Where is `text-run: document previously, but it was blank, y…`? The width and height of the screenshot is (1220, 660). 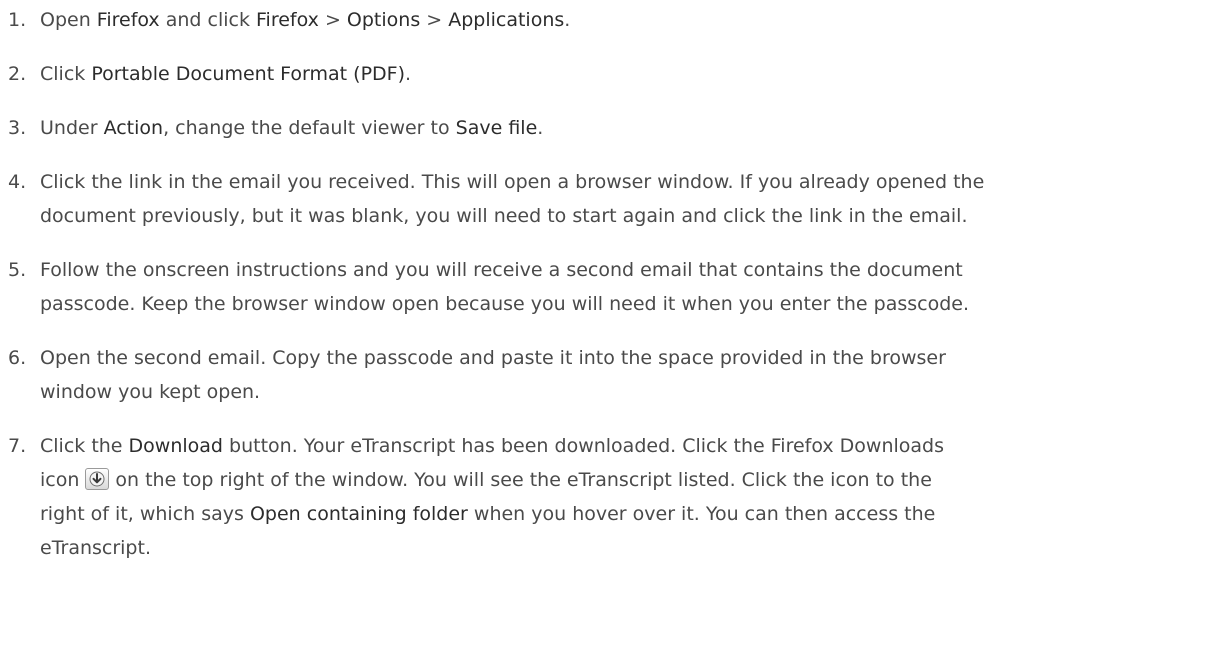
text-run: document previously, but it was blank, y… is located at coordinates (504, 216).